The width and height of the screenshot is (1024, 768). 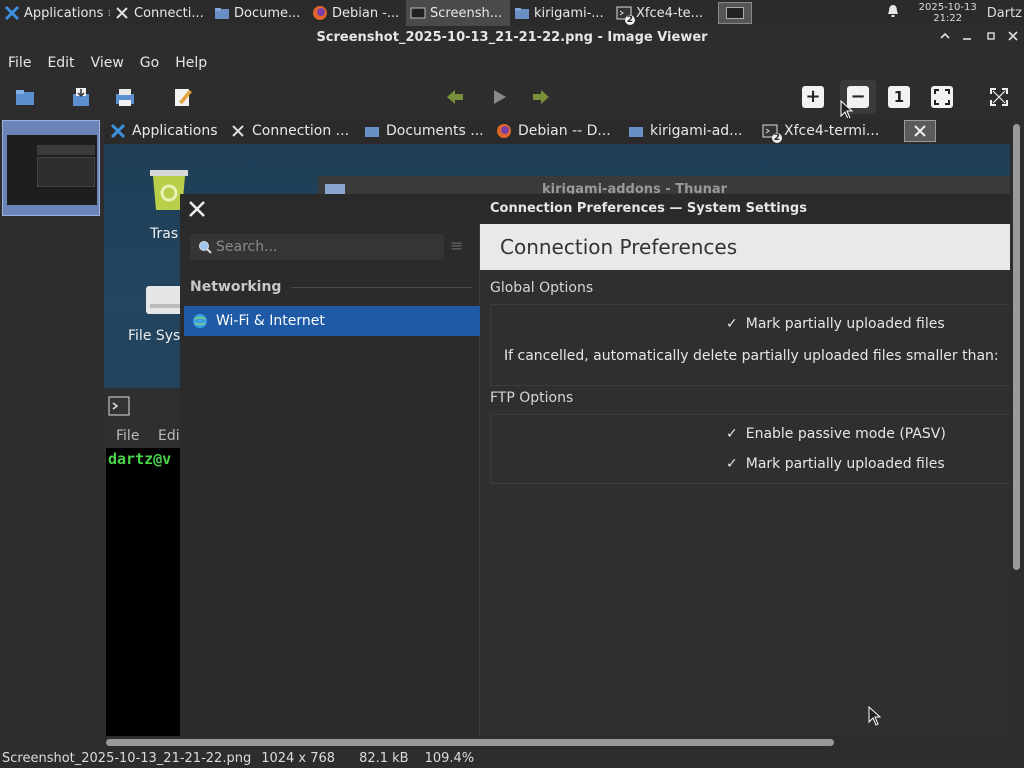 What do you see at coordinates (144, 562) in the screenshot?
I see `screenshot-terminal-window: File Edi dartz@v` at bounding box center [144, 562].